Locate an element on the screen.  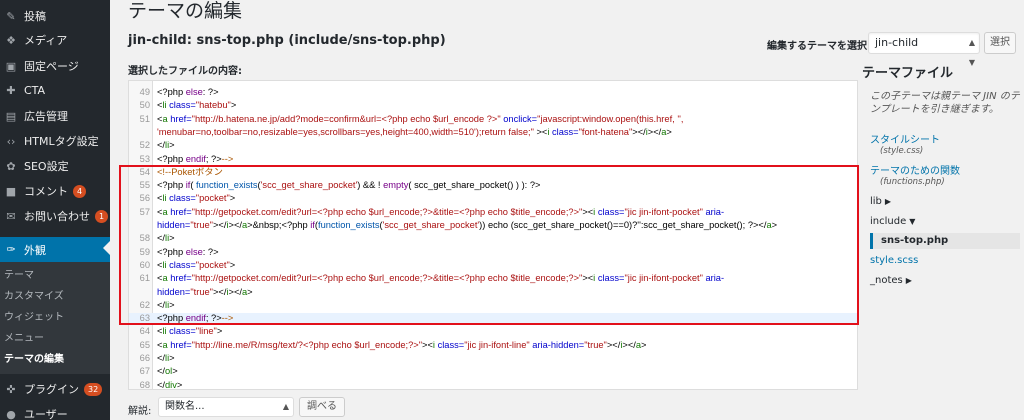
code-token: "pocket" is located at coordinates (212, 198).